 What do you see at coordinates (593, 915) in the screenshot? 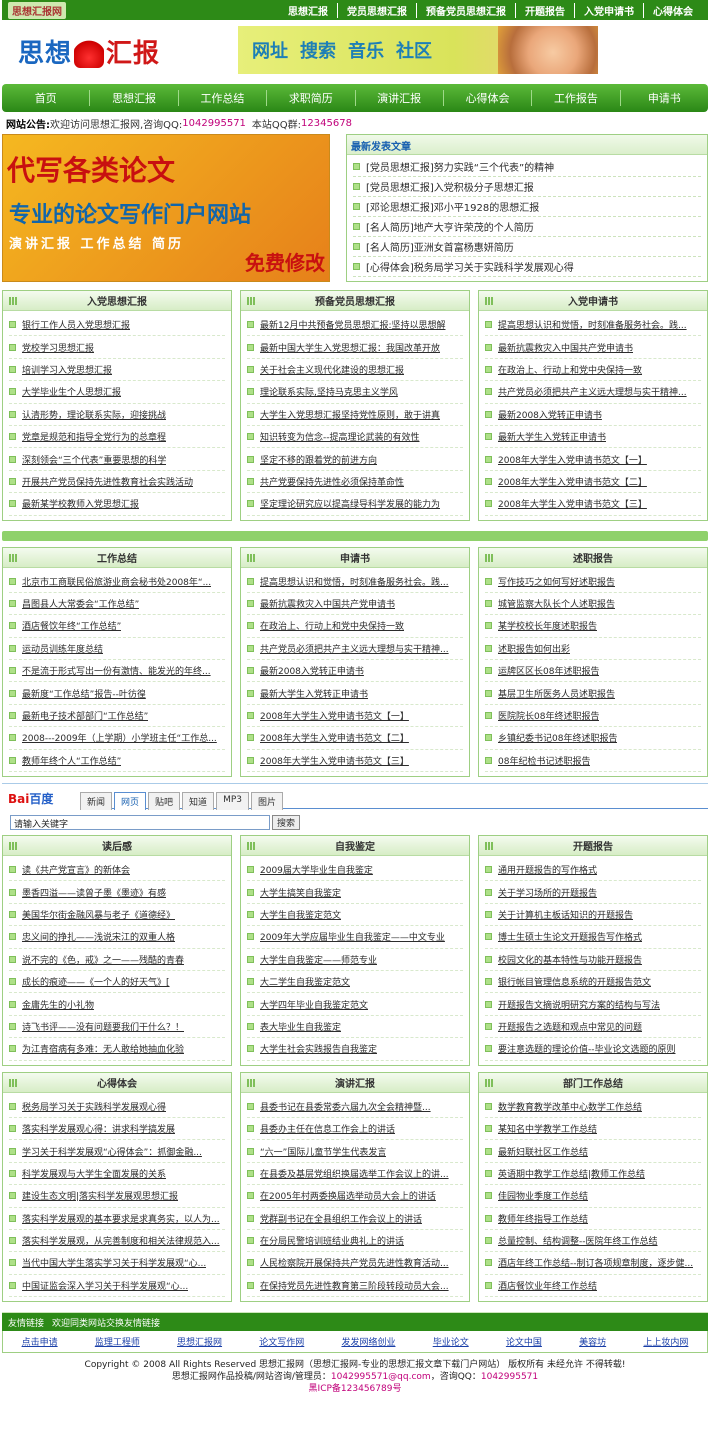
I see `list-item: 关于计算机主板话知识的开题报告` at bounding box center [593, 915].